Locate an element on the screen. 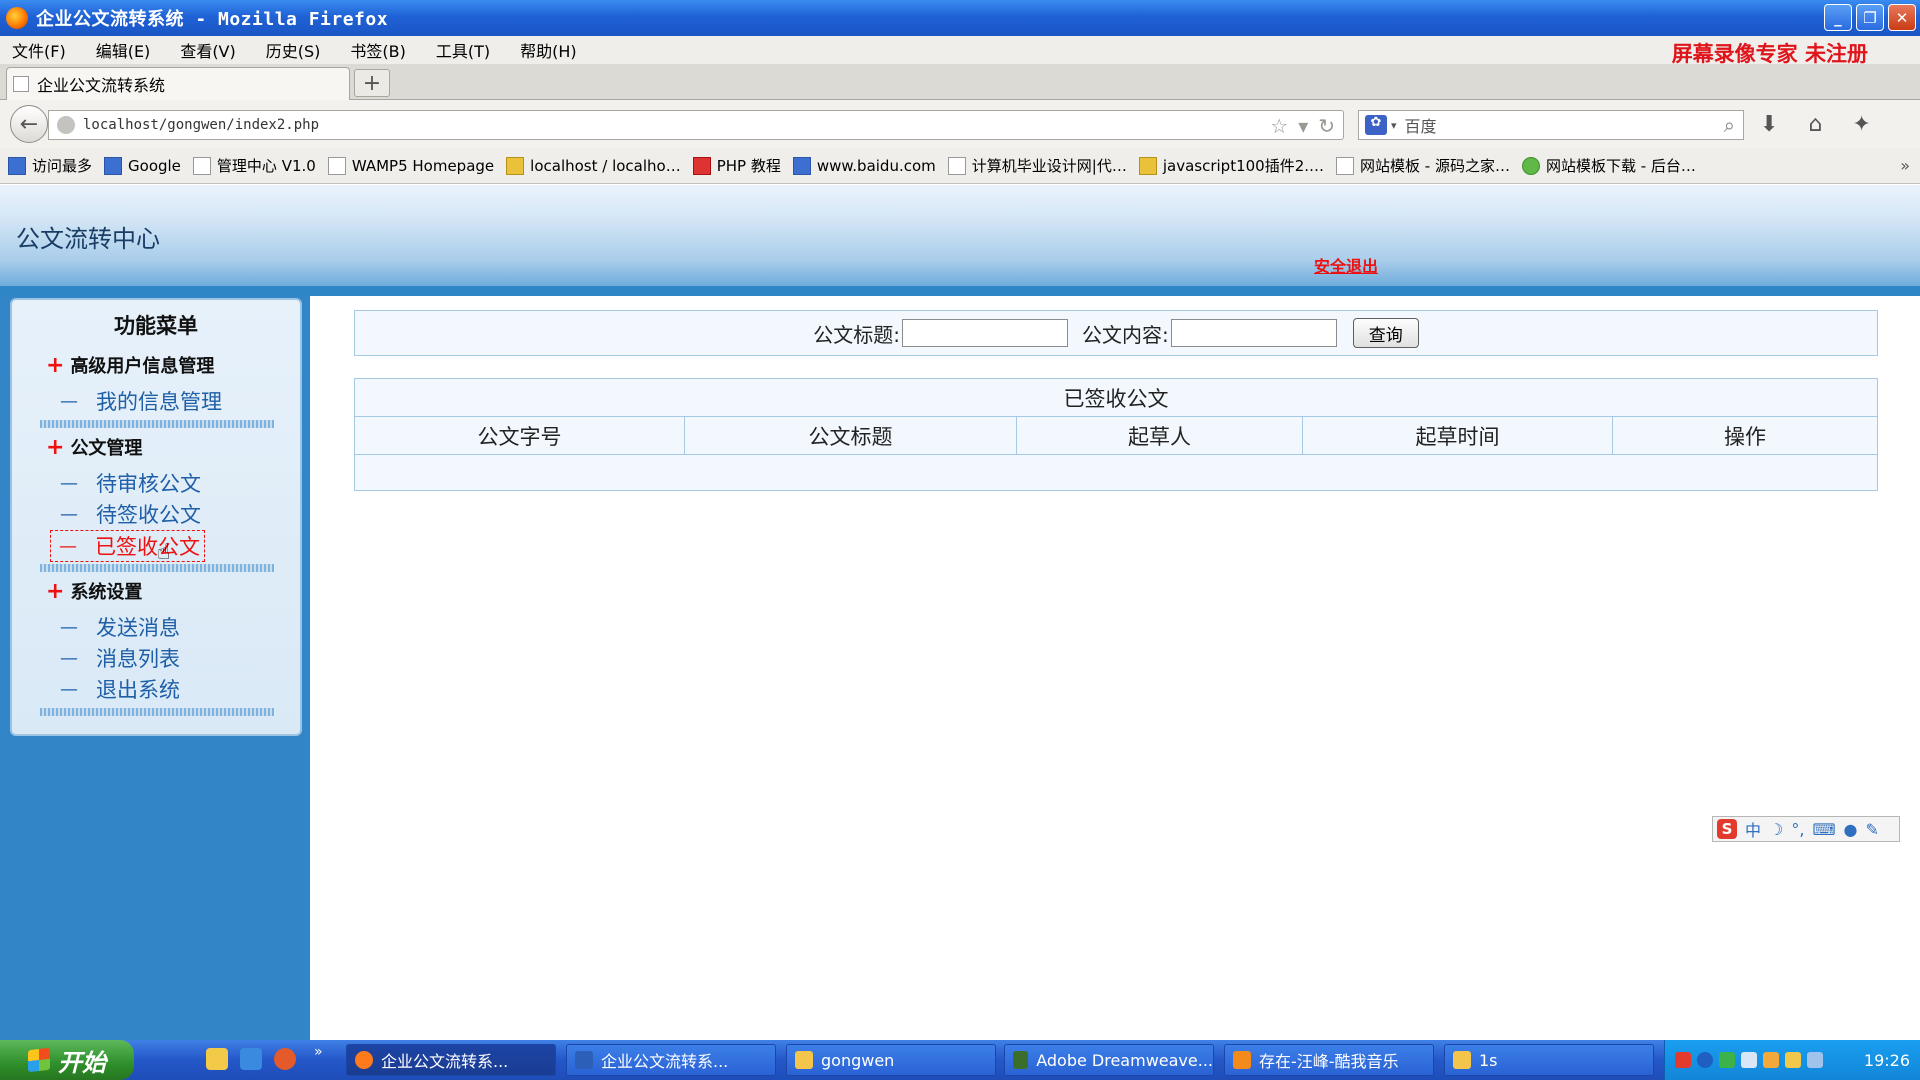  search-panel: 公文标题: 公文内容: 查询 is located at coordinates (1116, 333).